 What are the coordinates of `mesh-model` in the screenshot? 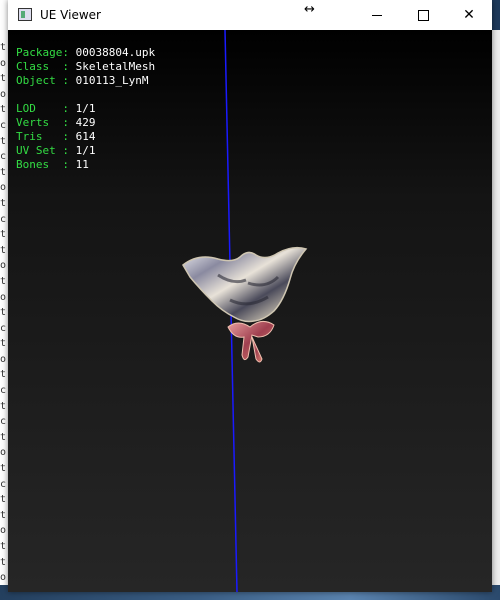 It's located at (253, 325).